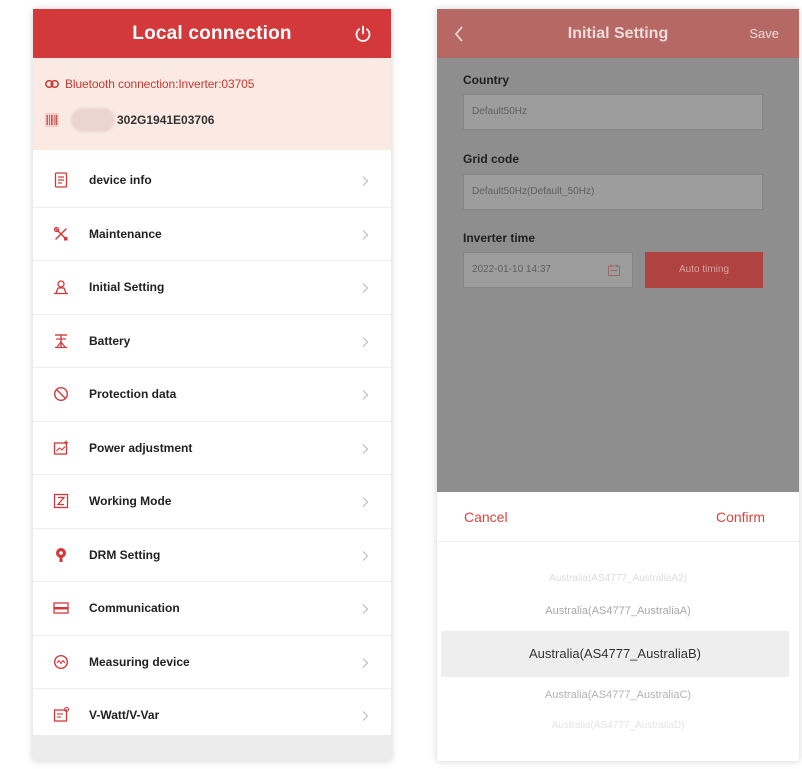 This screenshot has width=802, height=769. I want to click on bluetooth-connection-row: Bluetooth connection:Inverter:03705, so click(149, 84).